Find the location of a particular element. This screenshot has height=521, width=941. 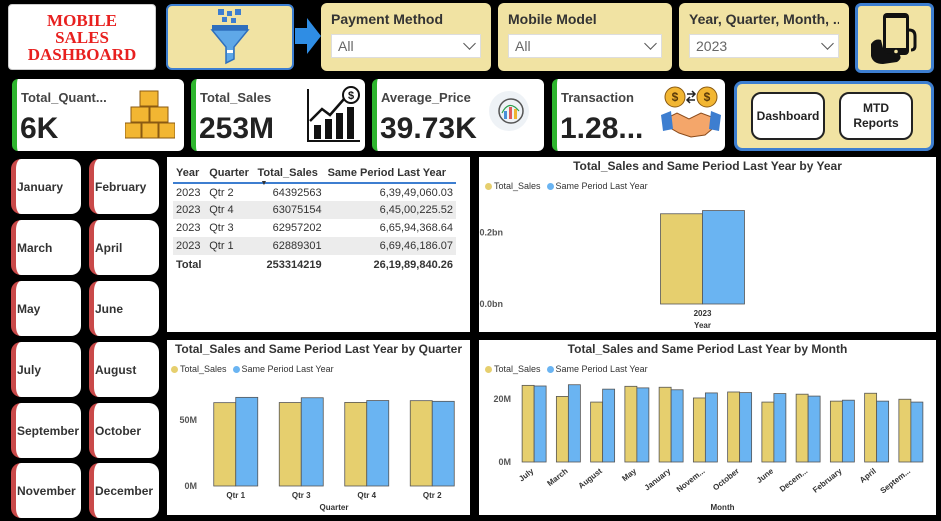

month-button-may: May is located at coordinates (46, 308).